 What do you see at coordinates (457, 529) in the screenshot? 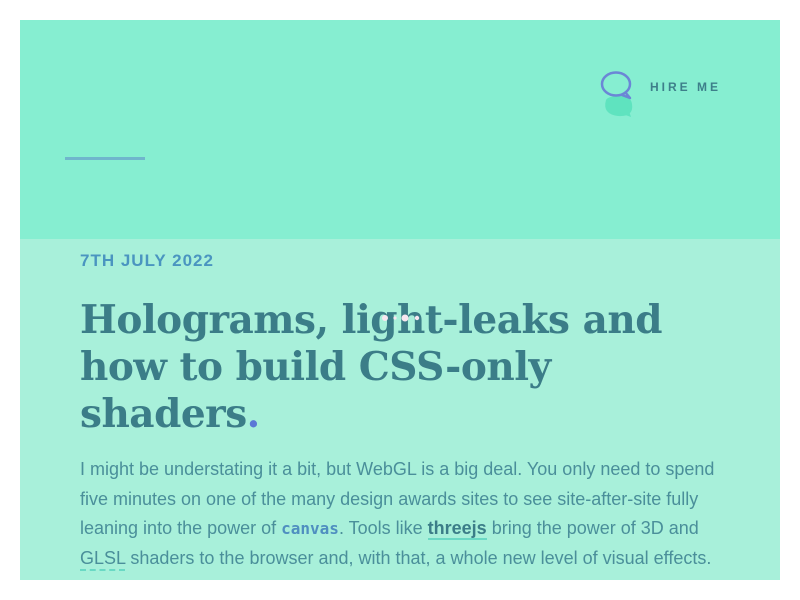
I see `threejs-link: threejs` at bounding box center [457, 529].